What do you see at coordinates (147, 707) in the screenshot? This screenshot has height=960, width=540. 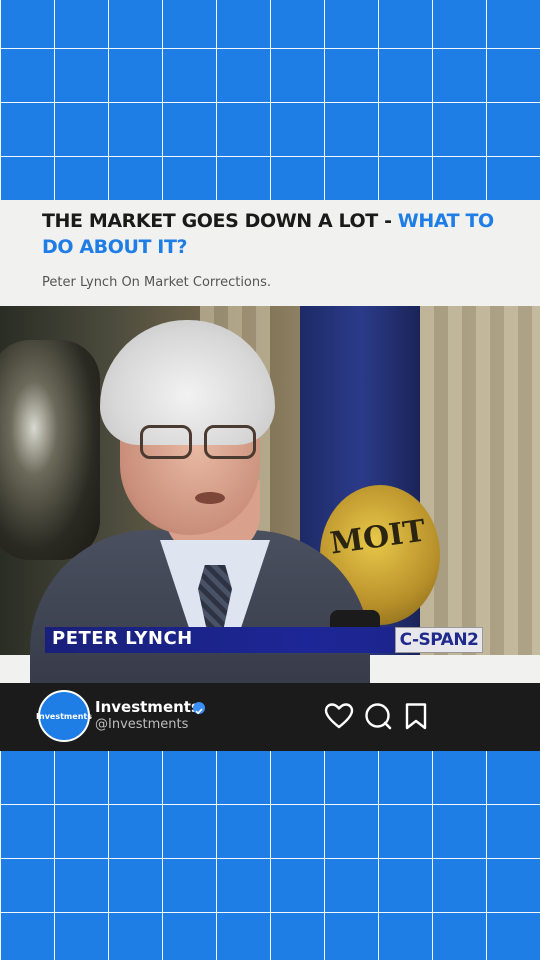 I see `account-name: Investments` at bounding box center [147, 707].